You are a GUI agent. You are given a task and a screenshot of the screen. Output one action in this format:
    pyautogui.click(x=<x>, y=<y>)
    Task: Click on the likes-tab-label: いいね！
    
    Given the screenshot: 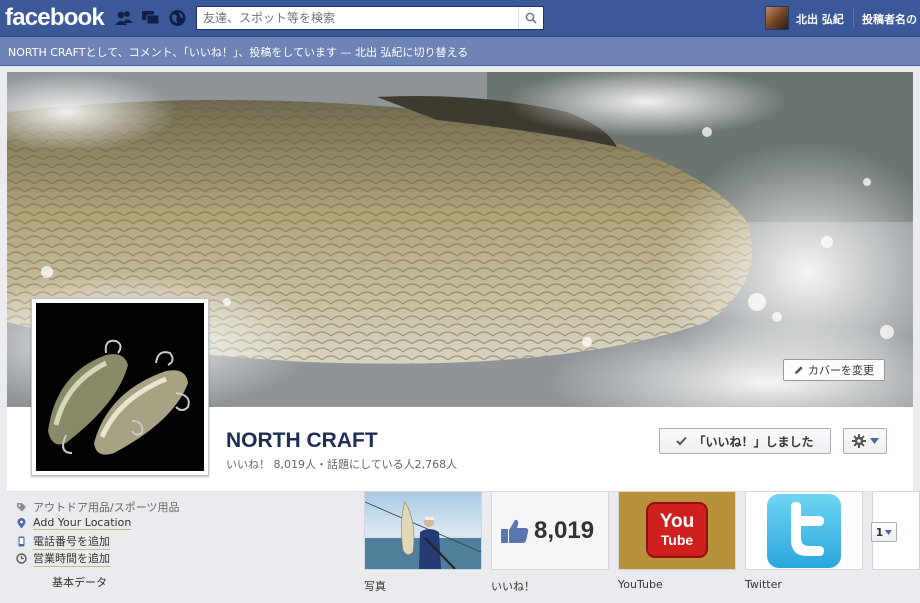 What is the action you would take?
    pyautogui.click(x=513, y=586)
    